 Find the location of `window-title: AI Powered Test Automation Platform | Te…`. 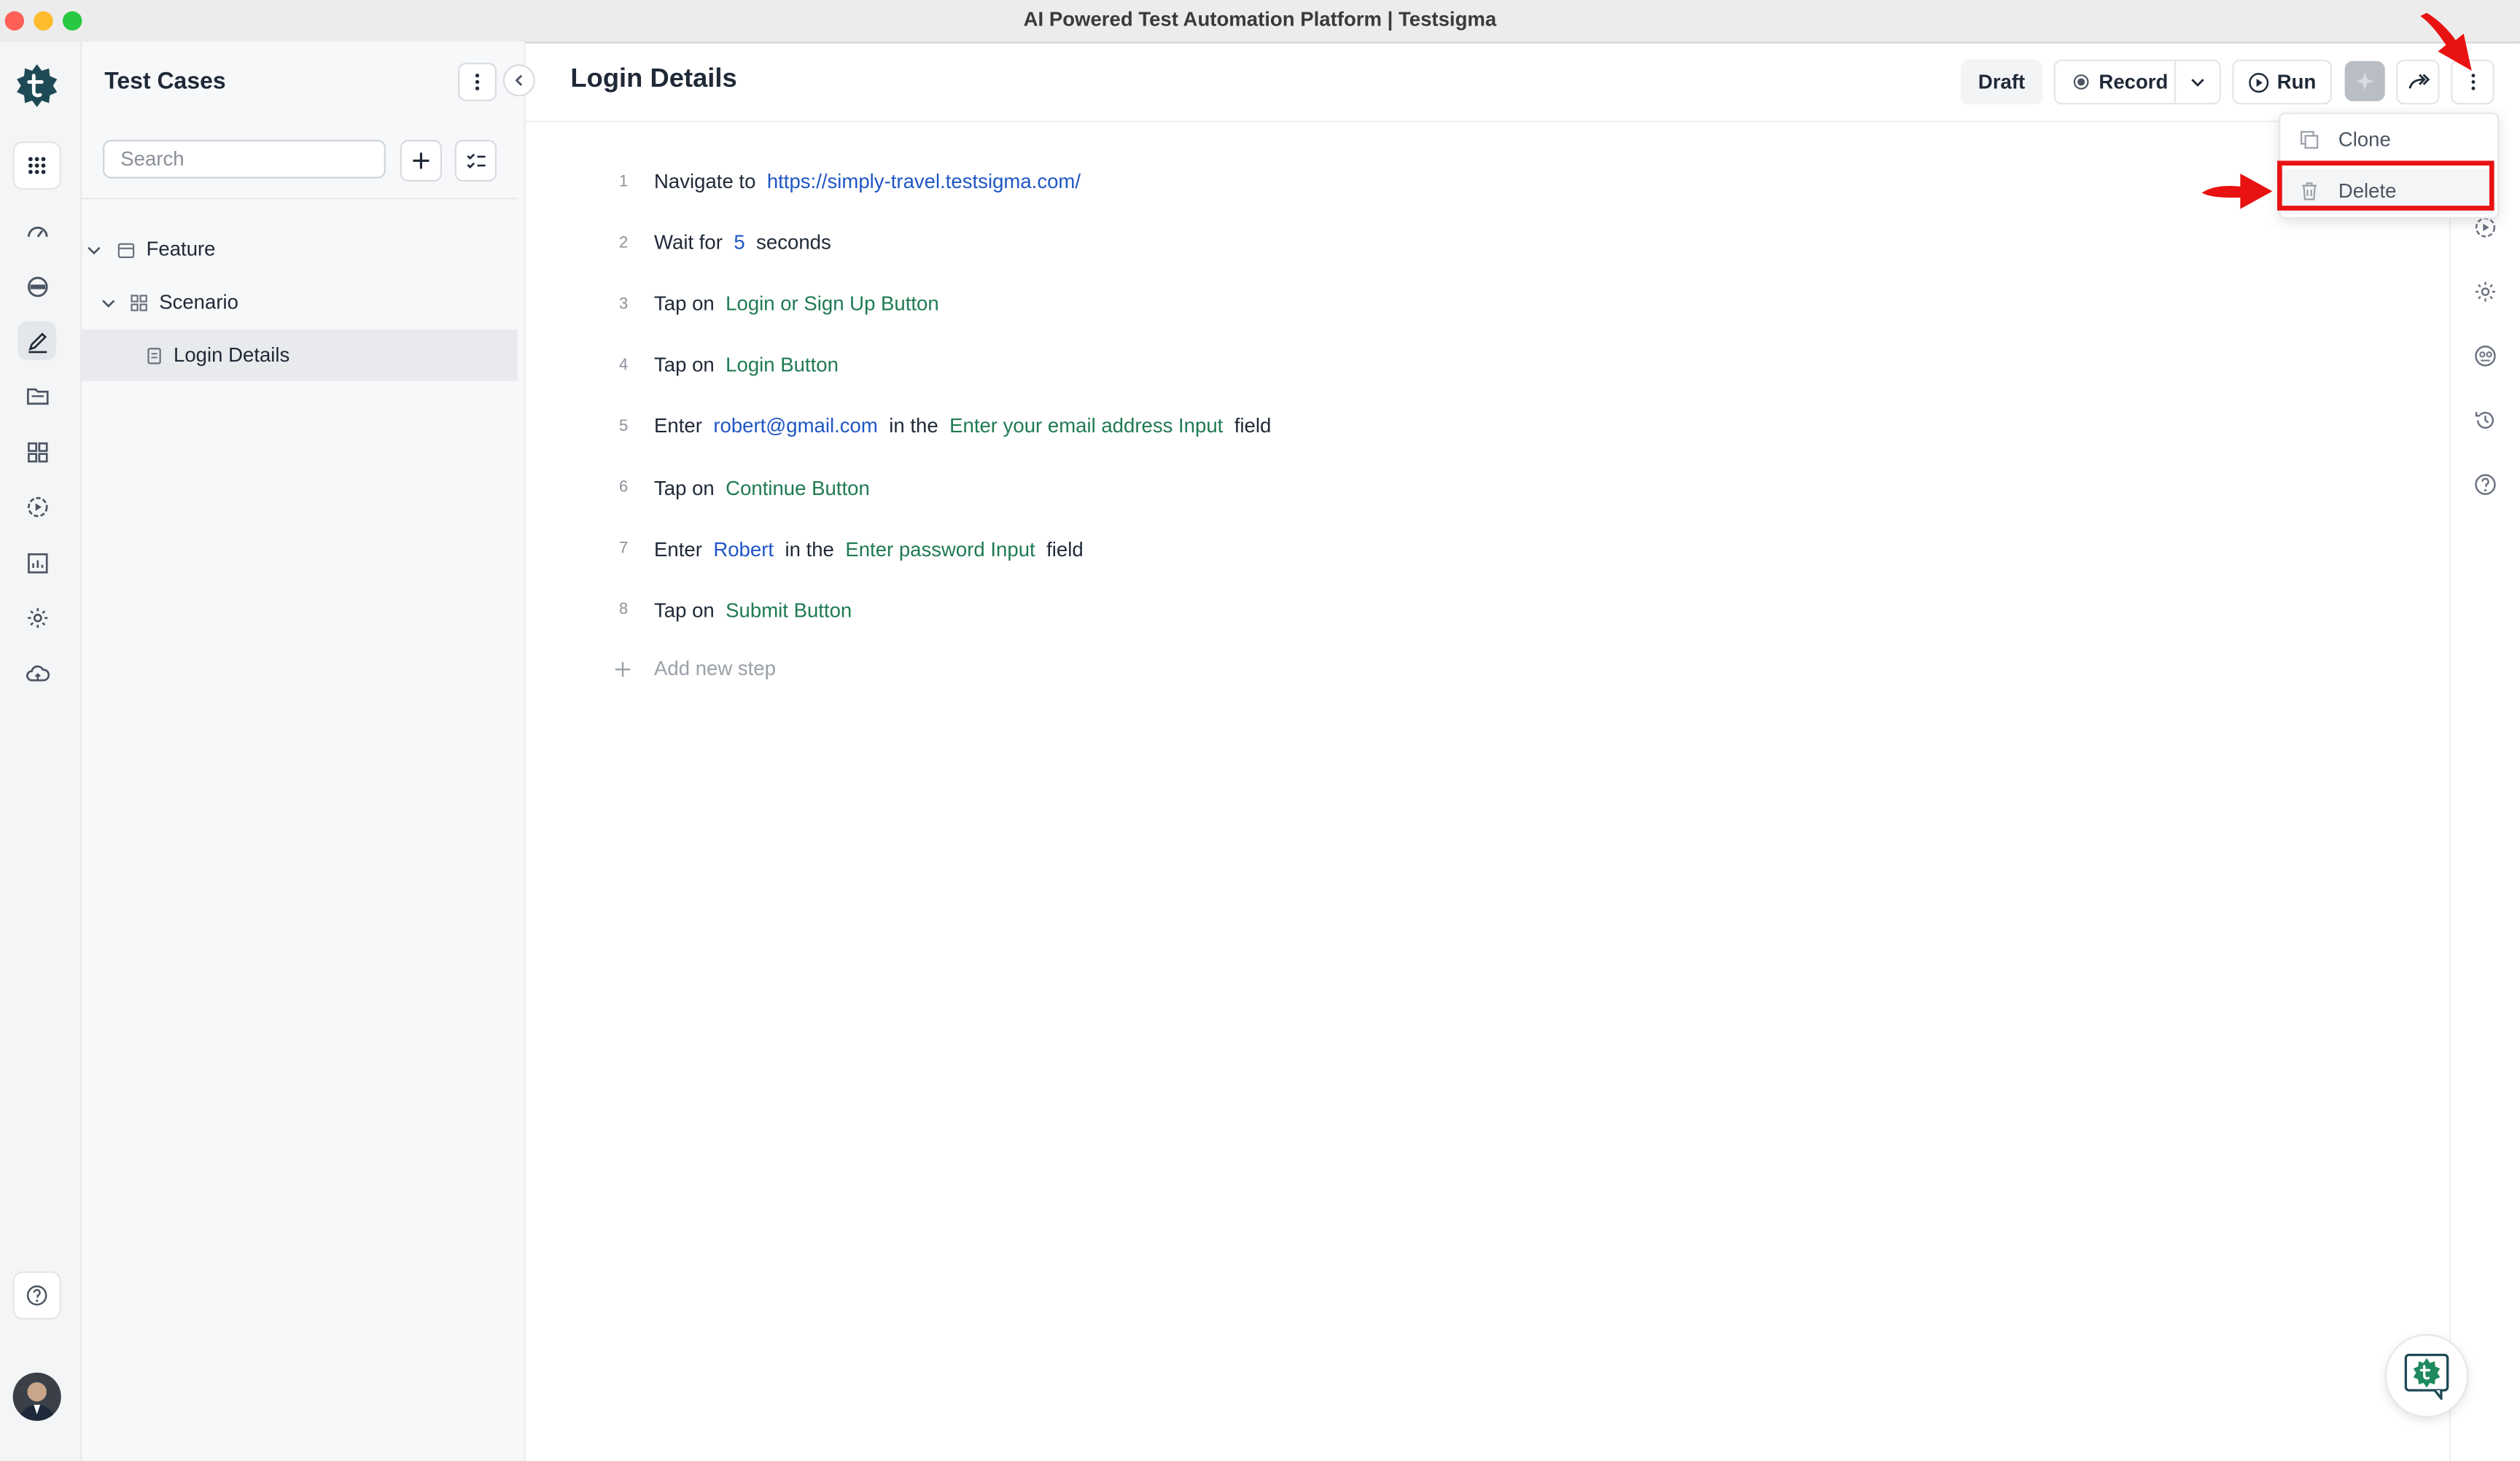

window-title: AI Powered Test Automation Platform | Te… is located at coordinates (1260, 19).